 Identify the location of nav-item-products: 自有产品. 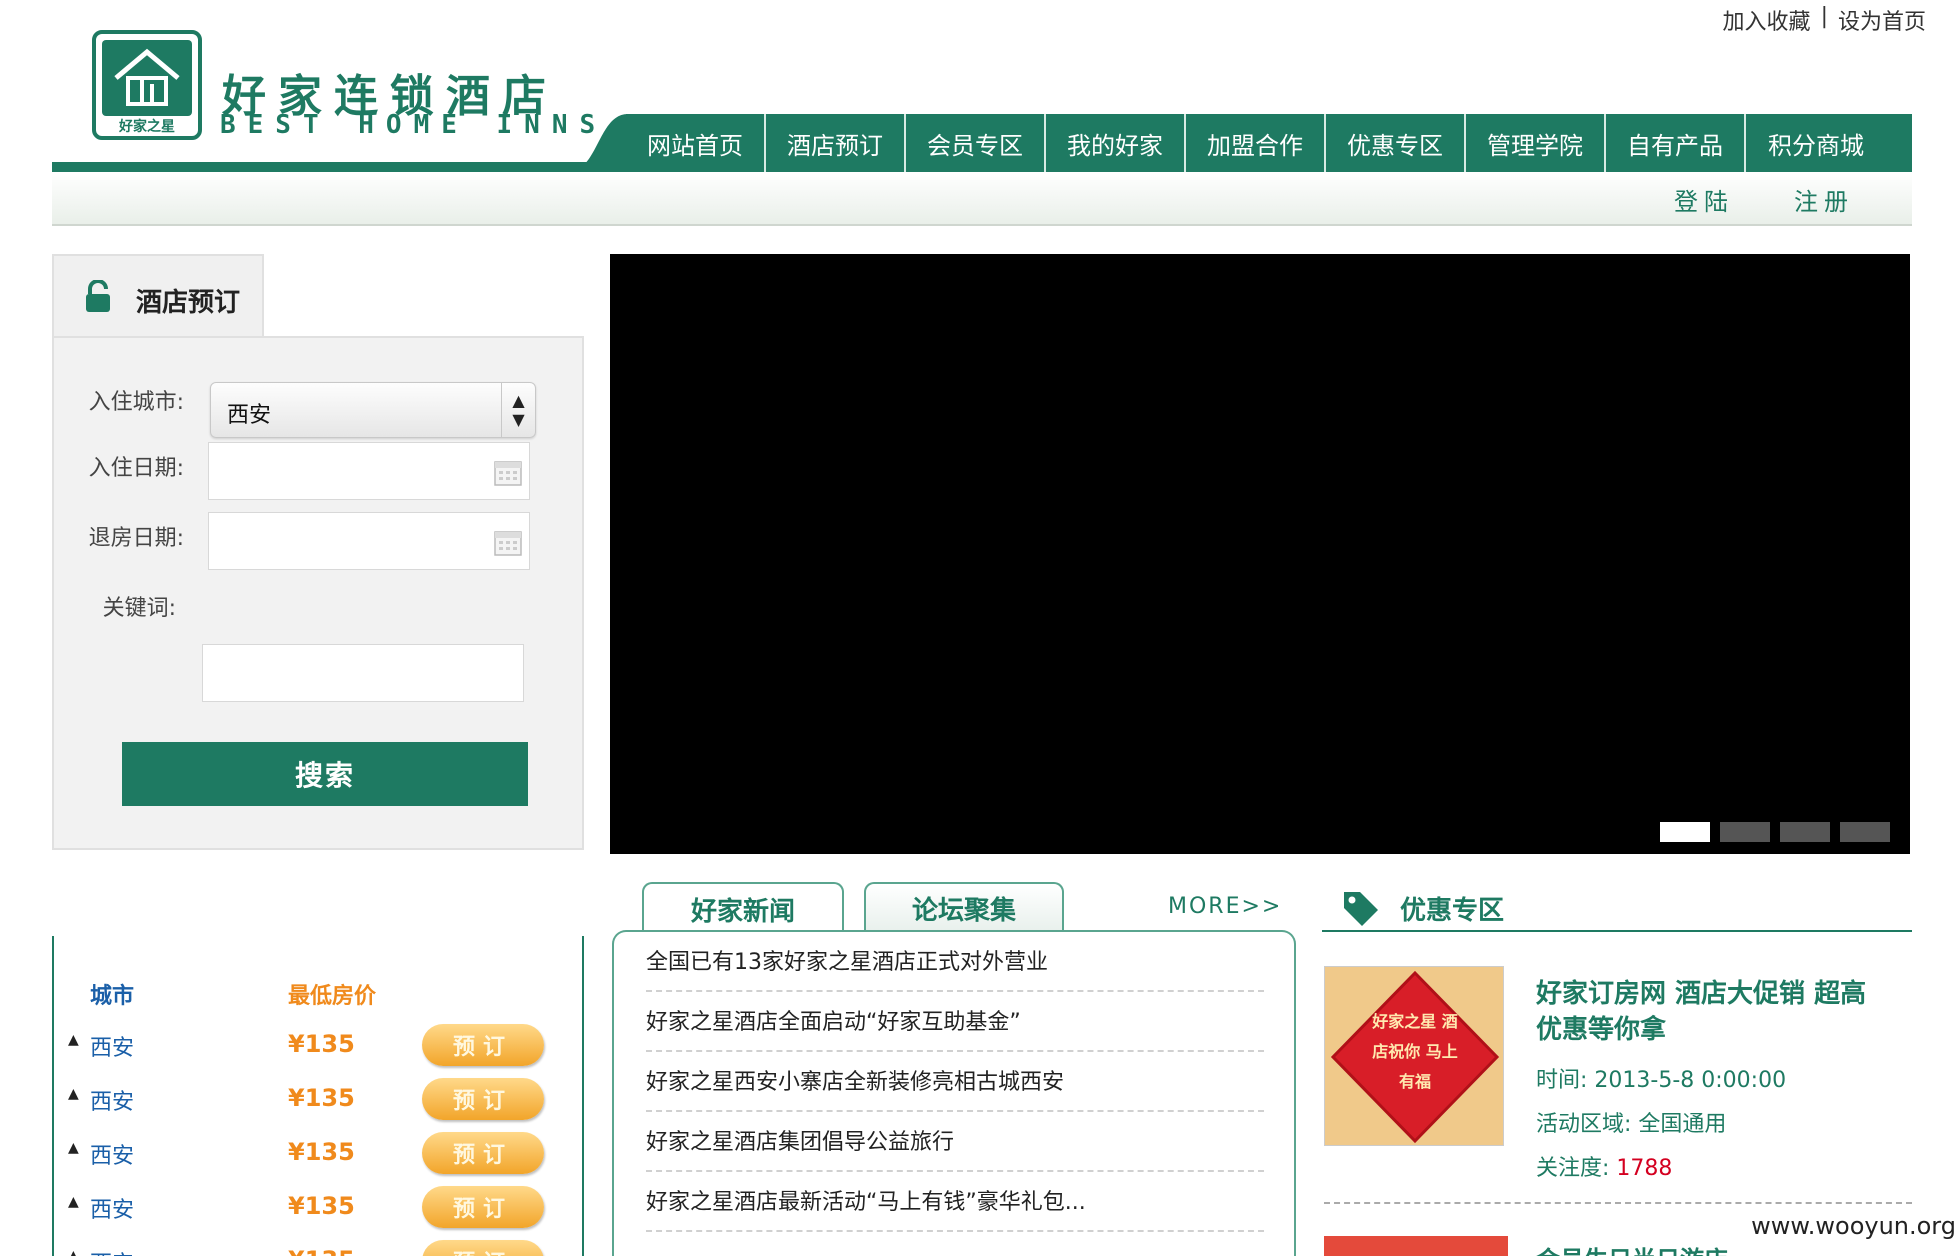
(1676, 143).